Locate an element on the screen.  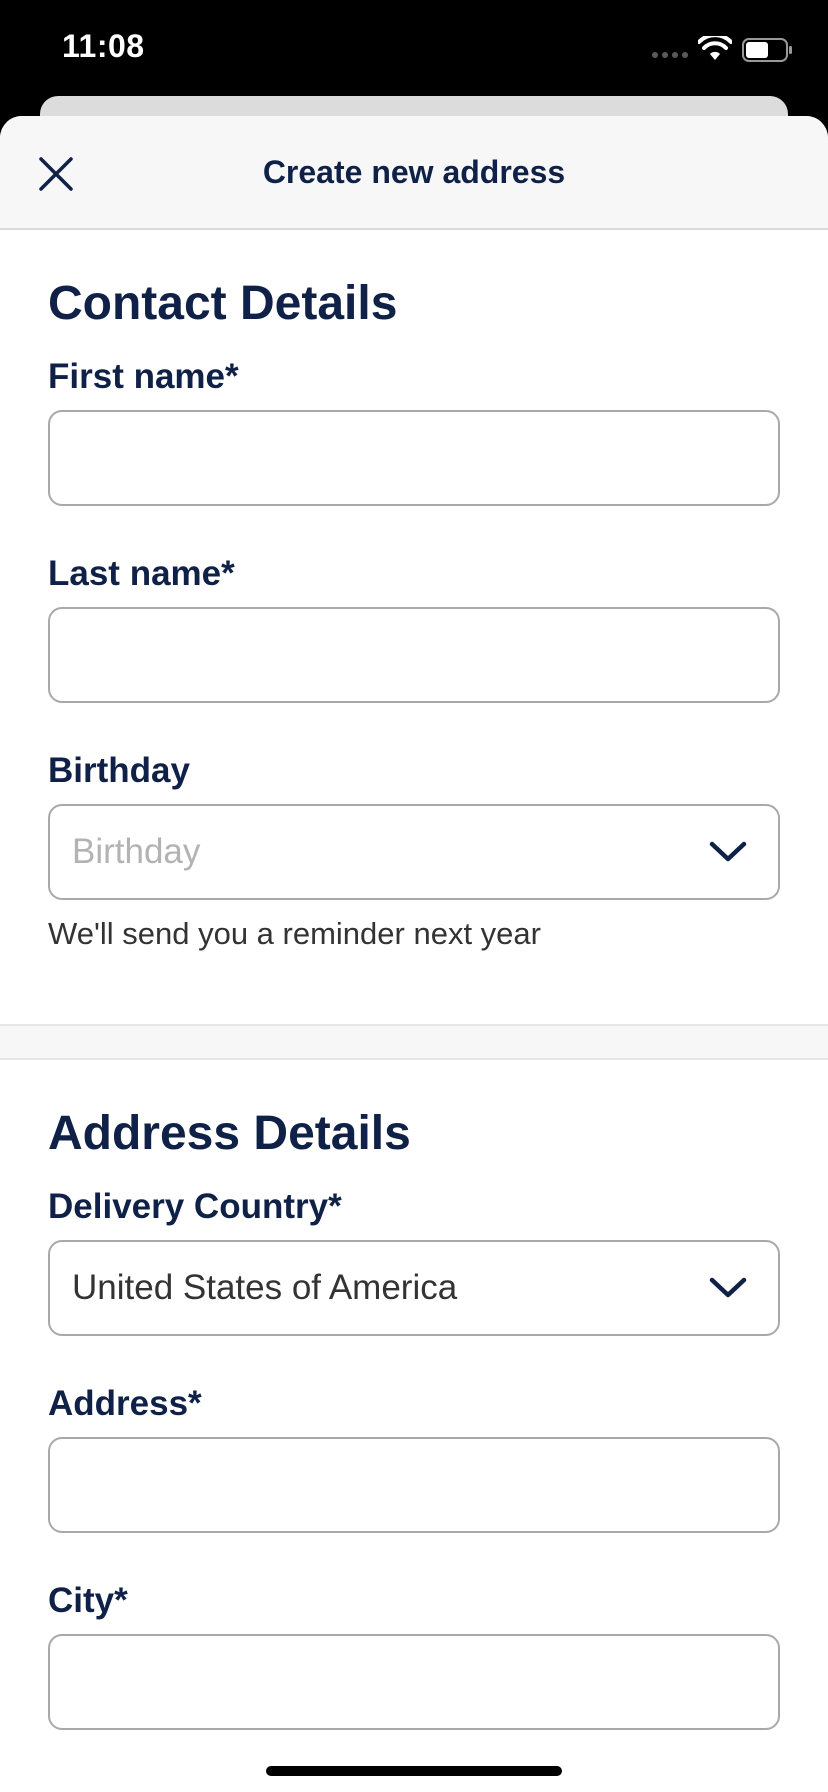
city-label: City* is located at coordinates (88, 1600).